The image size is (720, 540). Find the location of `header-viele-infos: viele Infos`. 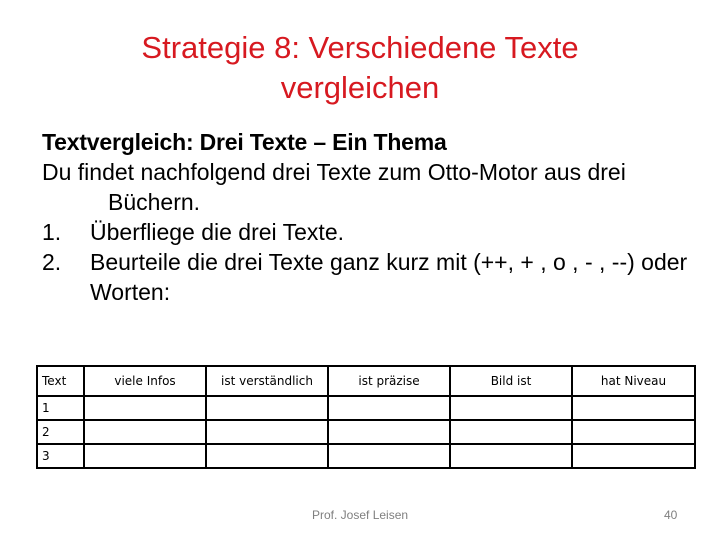

header-viele-infos: viele Infos is located at coordinates (145, 381).